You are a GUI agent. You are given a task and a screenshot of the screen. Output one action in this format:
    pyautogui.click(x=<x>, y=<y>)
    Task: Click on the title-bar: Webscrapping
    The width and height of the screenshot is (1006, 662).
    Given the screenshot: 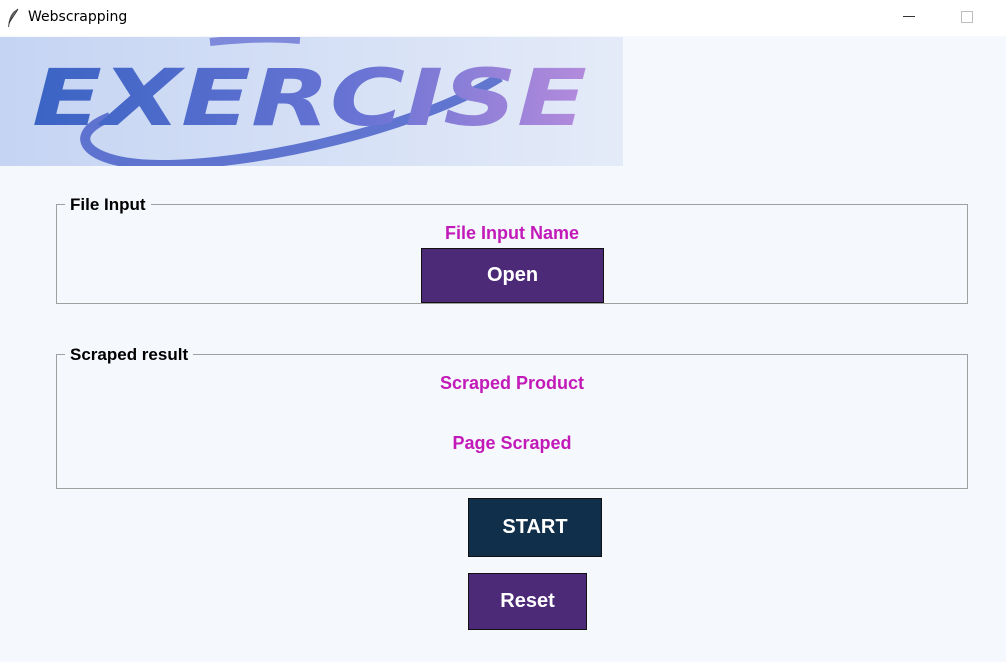 What is the action you would take?
    pyautogui.click(x=503, y=18)
    